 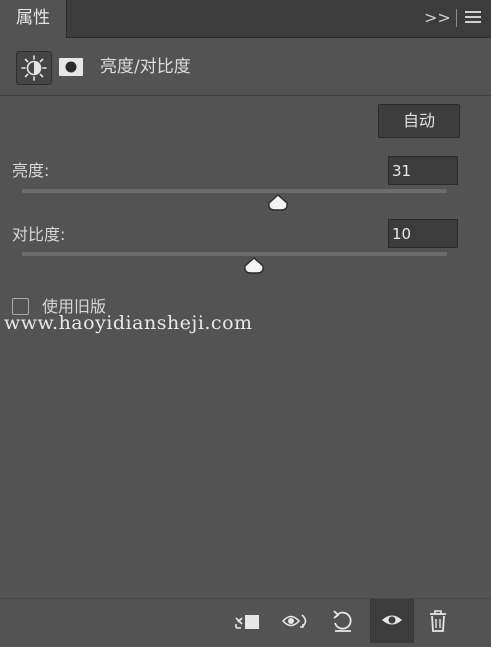 I want to click on clip-to-layer-icon, so click(x=248, y=621).